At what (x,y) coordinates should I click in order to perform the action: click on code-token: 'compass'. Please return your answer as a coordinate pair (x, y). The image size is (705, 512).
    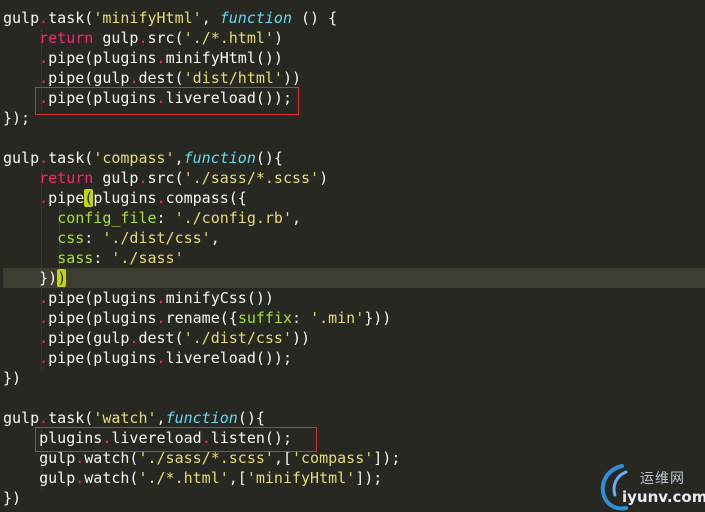
    Looking at the image, I should click on (333, 458).